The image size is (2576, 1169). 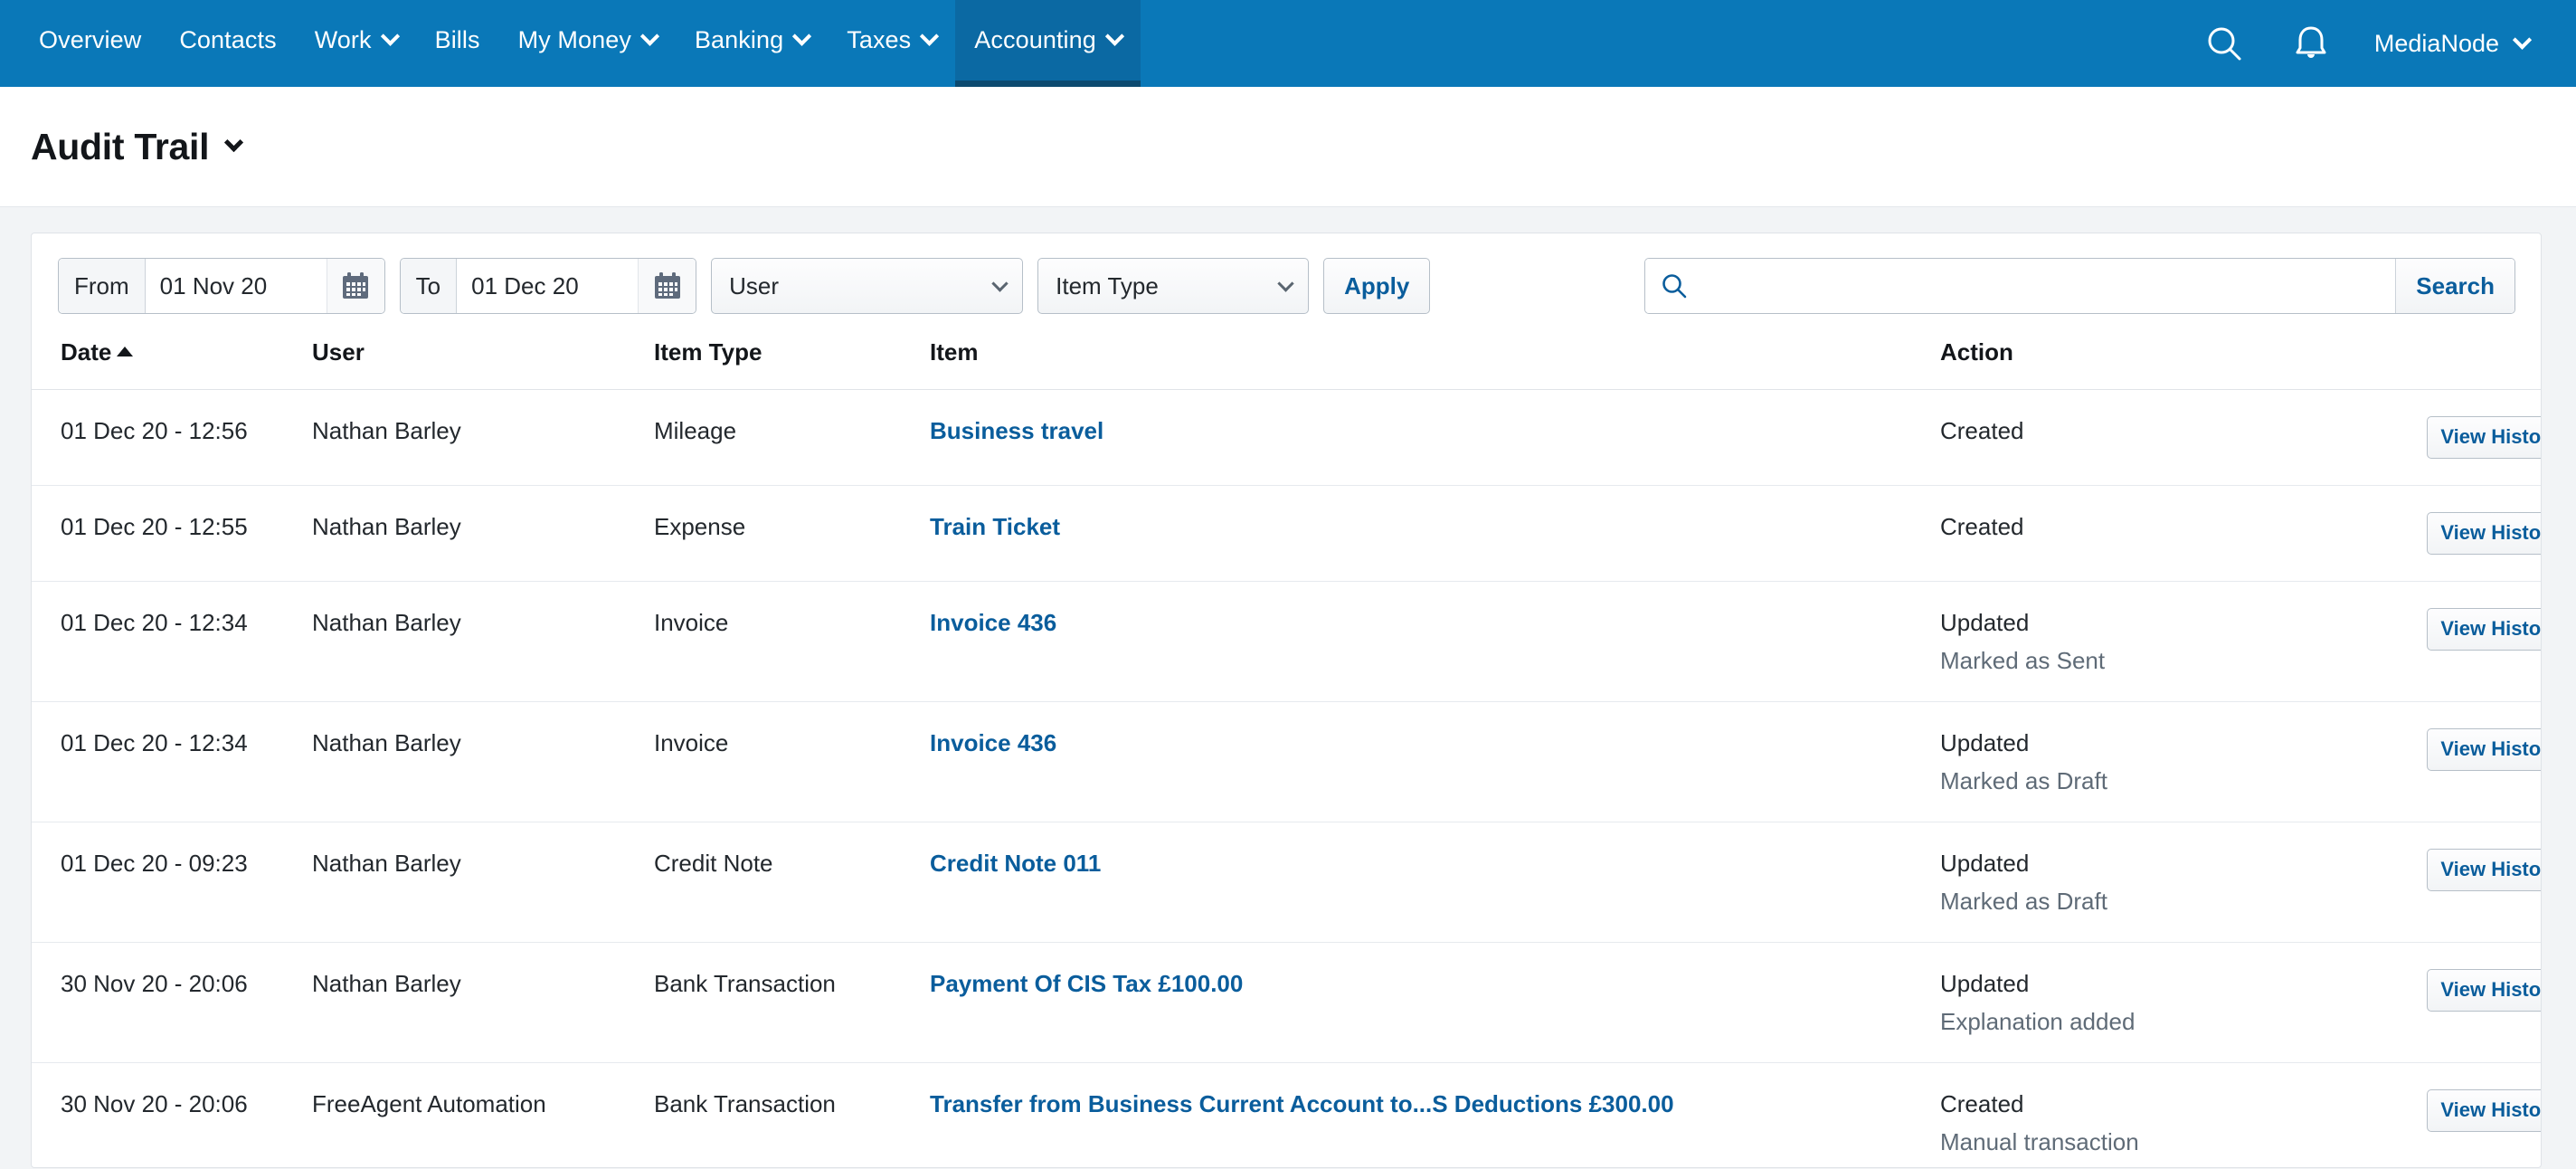 I want to click on cell-item-type: Invoice, so click(x=792, y=641).